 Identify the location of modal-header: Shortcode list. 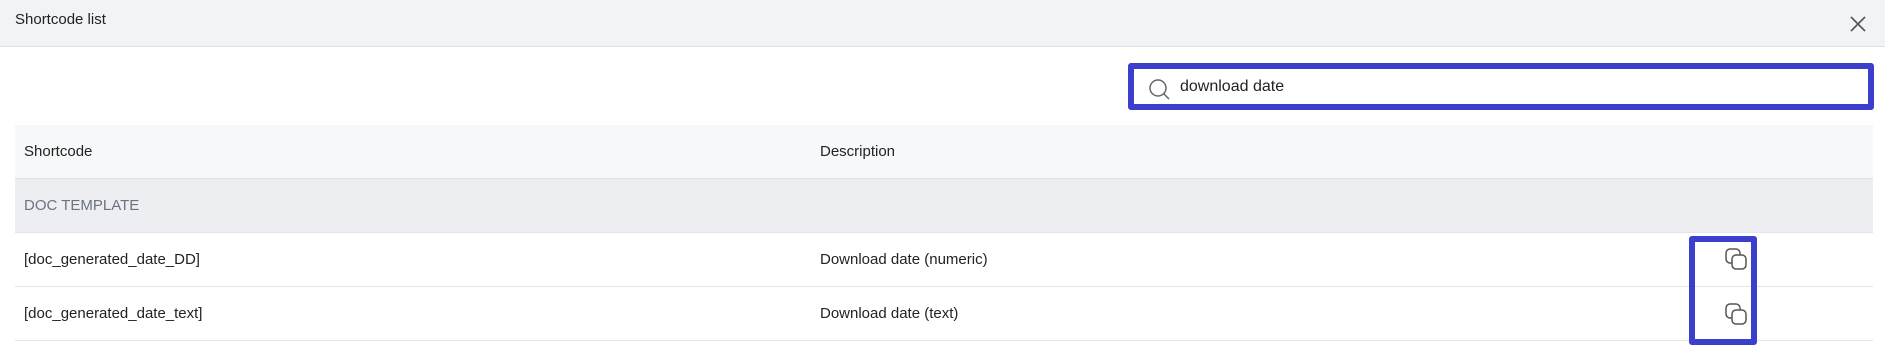
(942, 23).